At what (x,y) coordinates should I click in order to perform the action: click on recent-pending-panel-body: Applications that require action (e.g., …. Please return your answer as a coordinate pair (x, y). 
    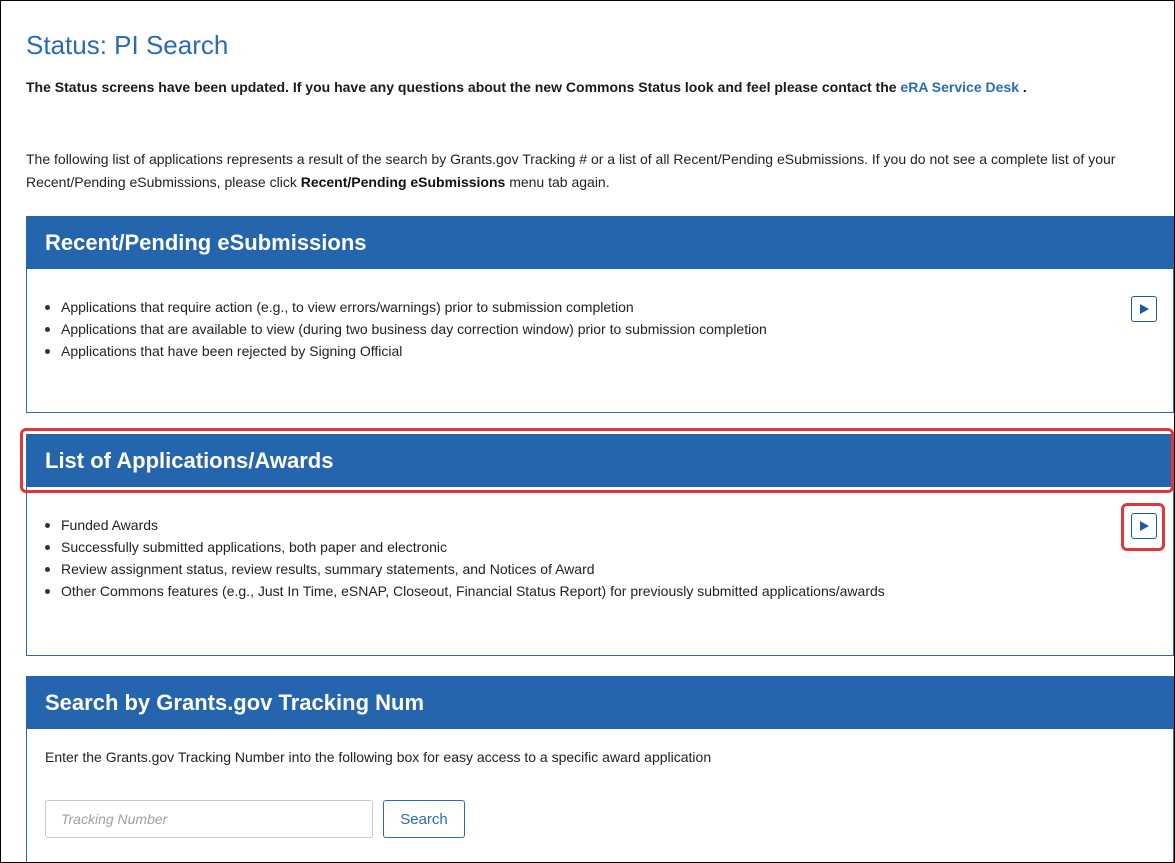
    Looking at the image, I should click on (600, 315).